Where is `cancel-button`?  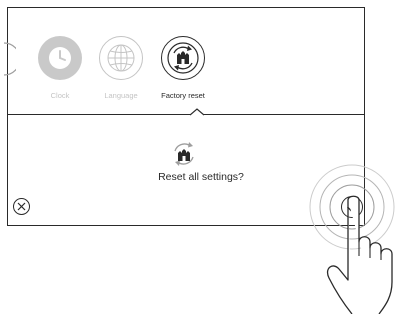
cancel-button is located at coordinates (21, 206).